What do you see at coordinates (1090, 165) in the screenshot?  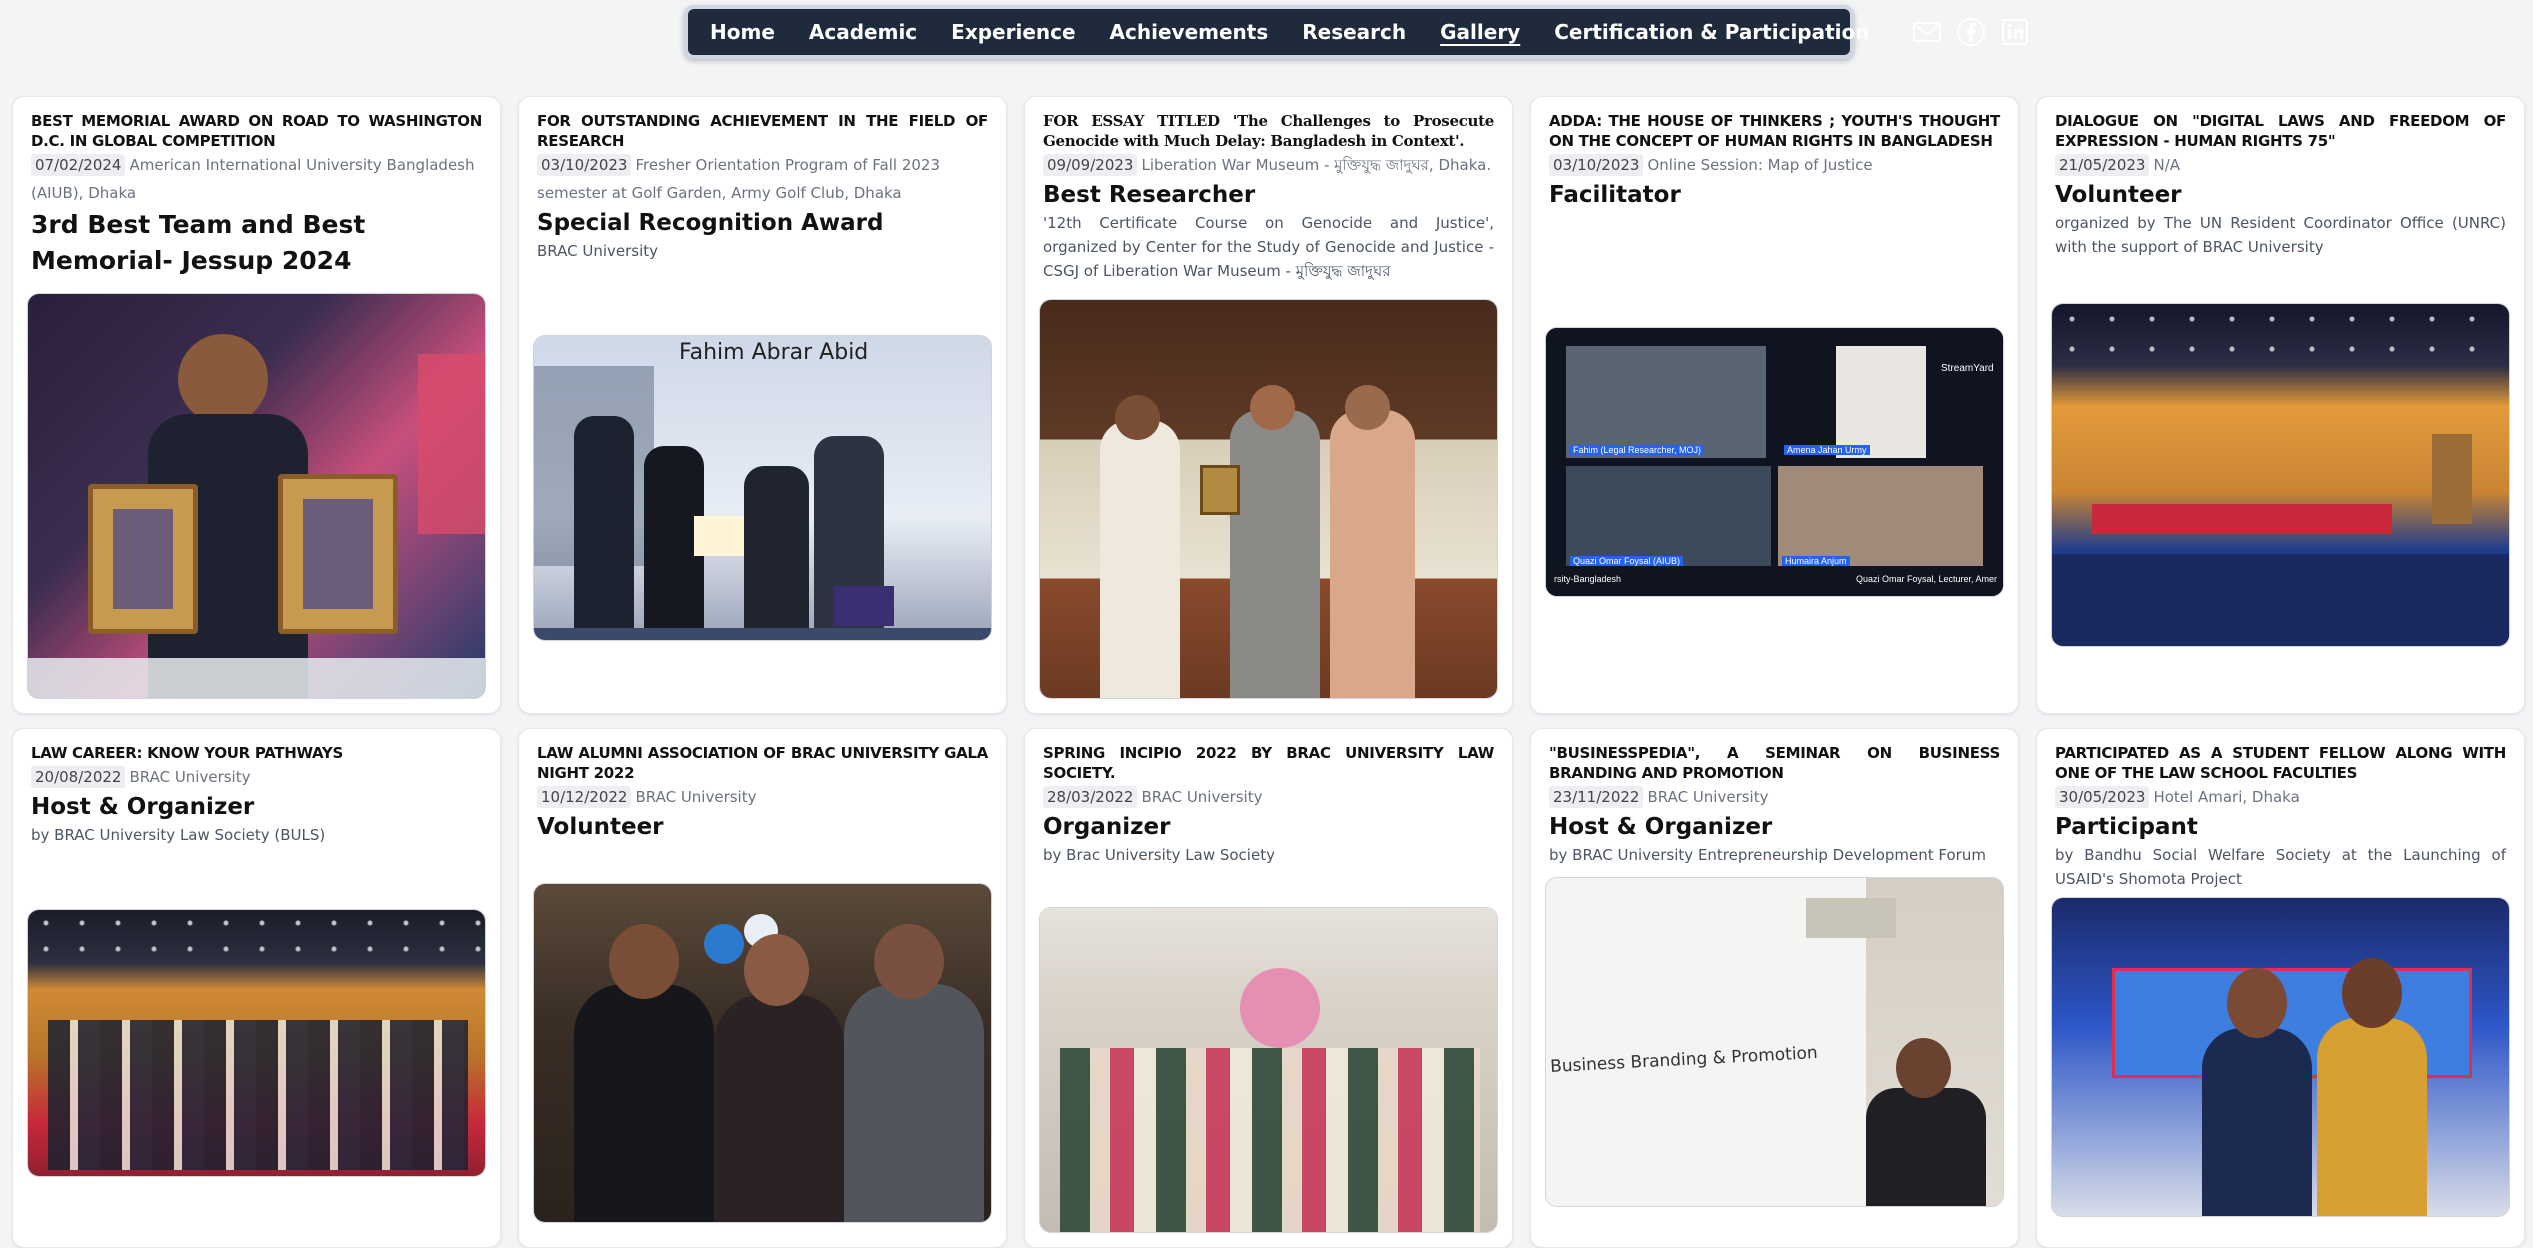 I see `card-date: 09/09/2023` at bounding box center [1090, 165].